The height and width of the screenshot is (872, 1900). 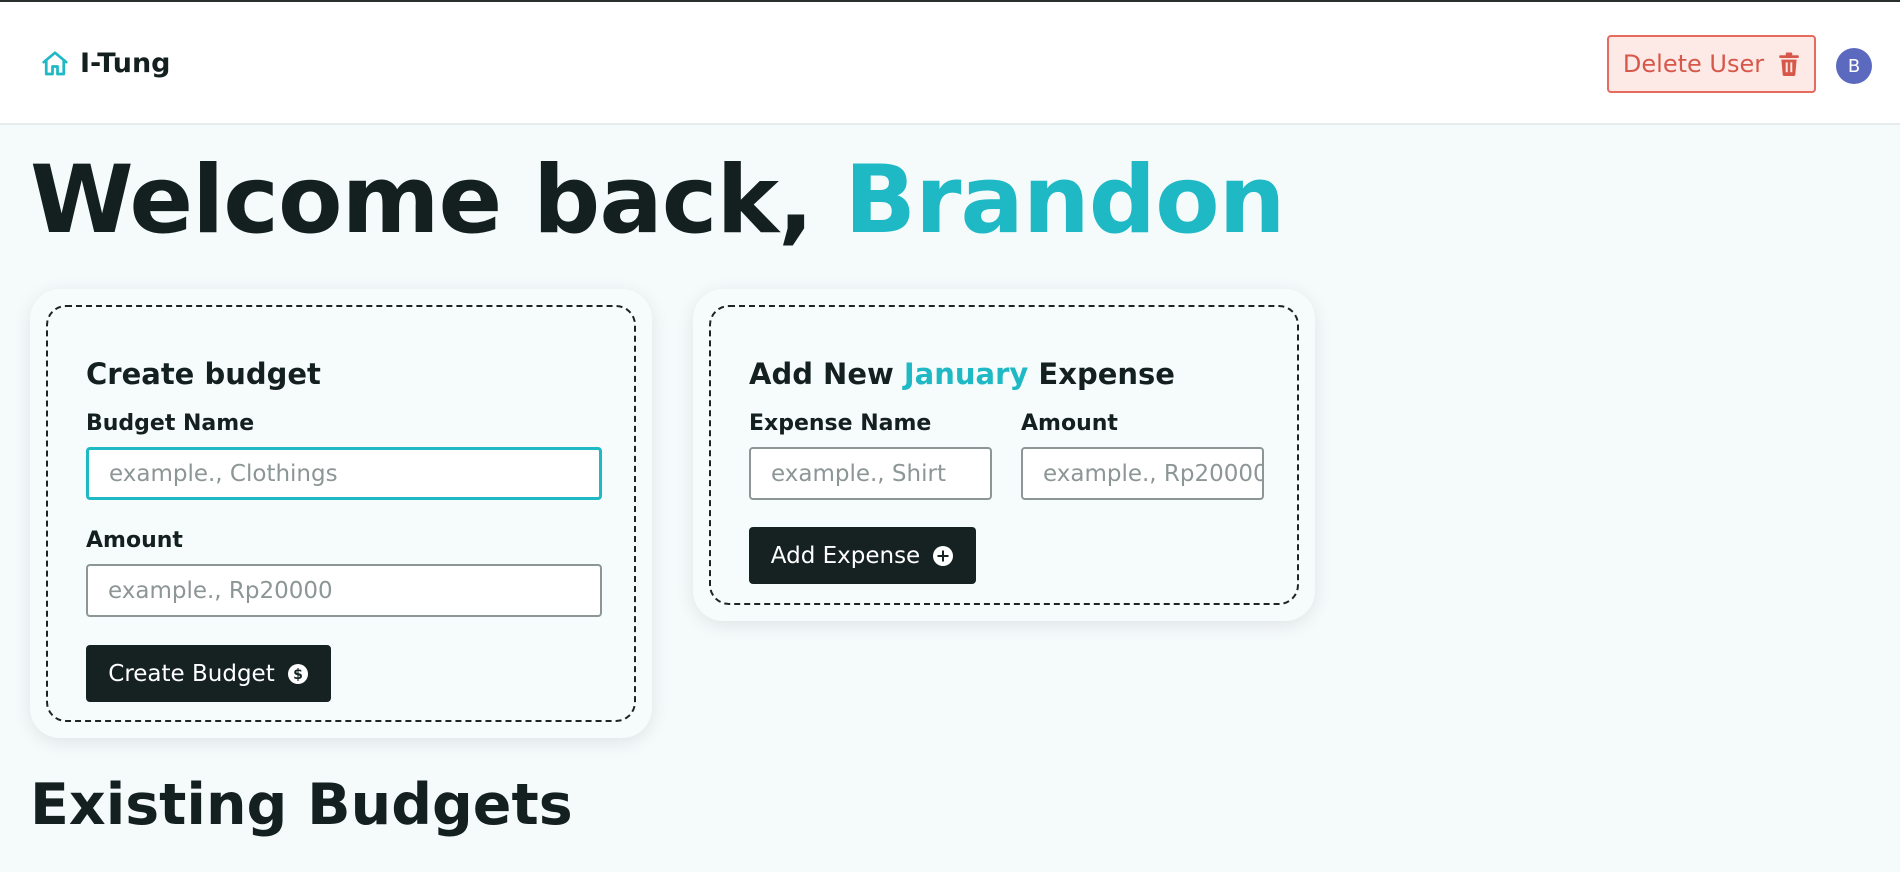 I want to click on add-expense-button-label: Add Expense, so click(x=845, y=555).